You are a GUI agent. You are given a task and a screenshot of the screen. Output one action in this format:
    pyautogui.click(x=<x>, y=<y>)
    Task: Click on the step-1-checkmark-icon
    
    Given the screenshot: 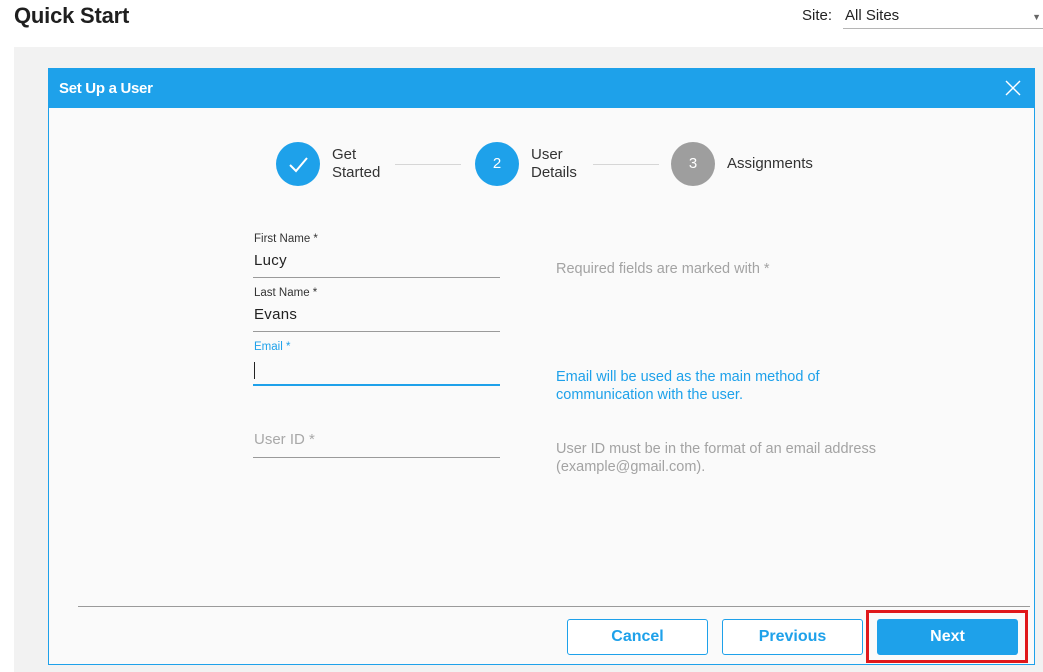 What is the action you would take?
    pyautogui.click(x=298, y=164)
    